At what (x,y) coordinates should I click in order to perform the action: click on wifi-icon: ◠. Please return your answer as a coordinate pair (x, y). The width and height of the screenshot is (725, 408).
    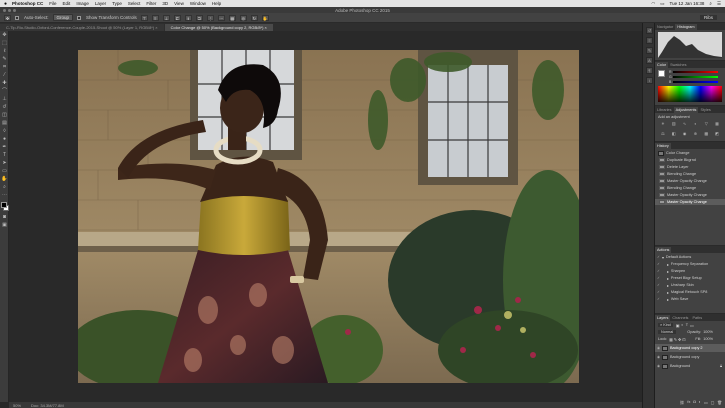
    Looking at the image, I should click on (653, 4).